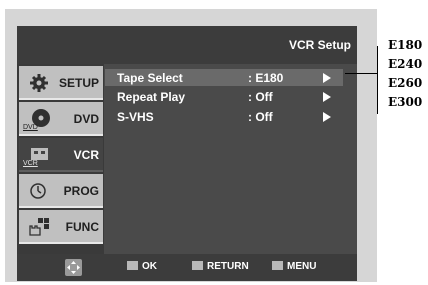  I want to click on tab-vcr: VCR VCR, so click(61, 155).